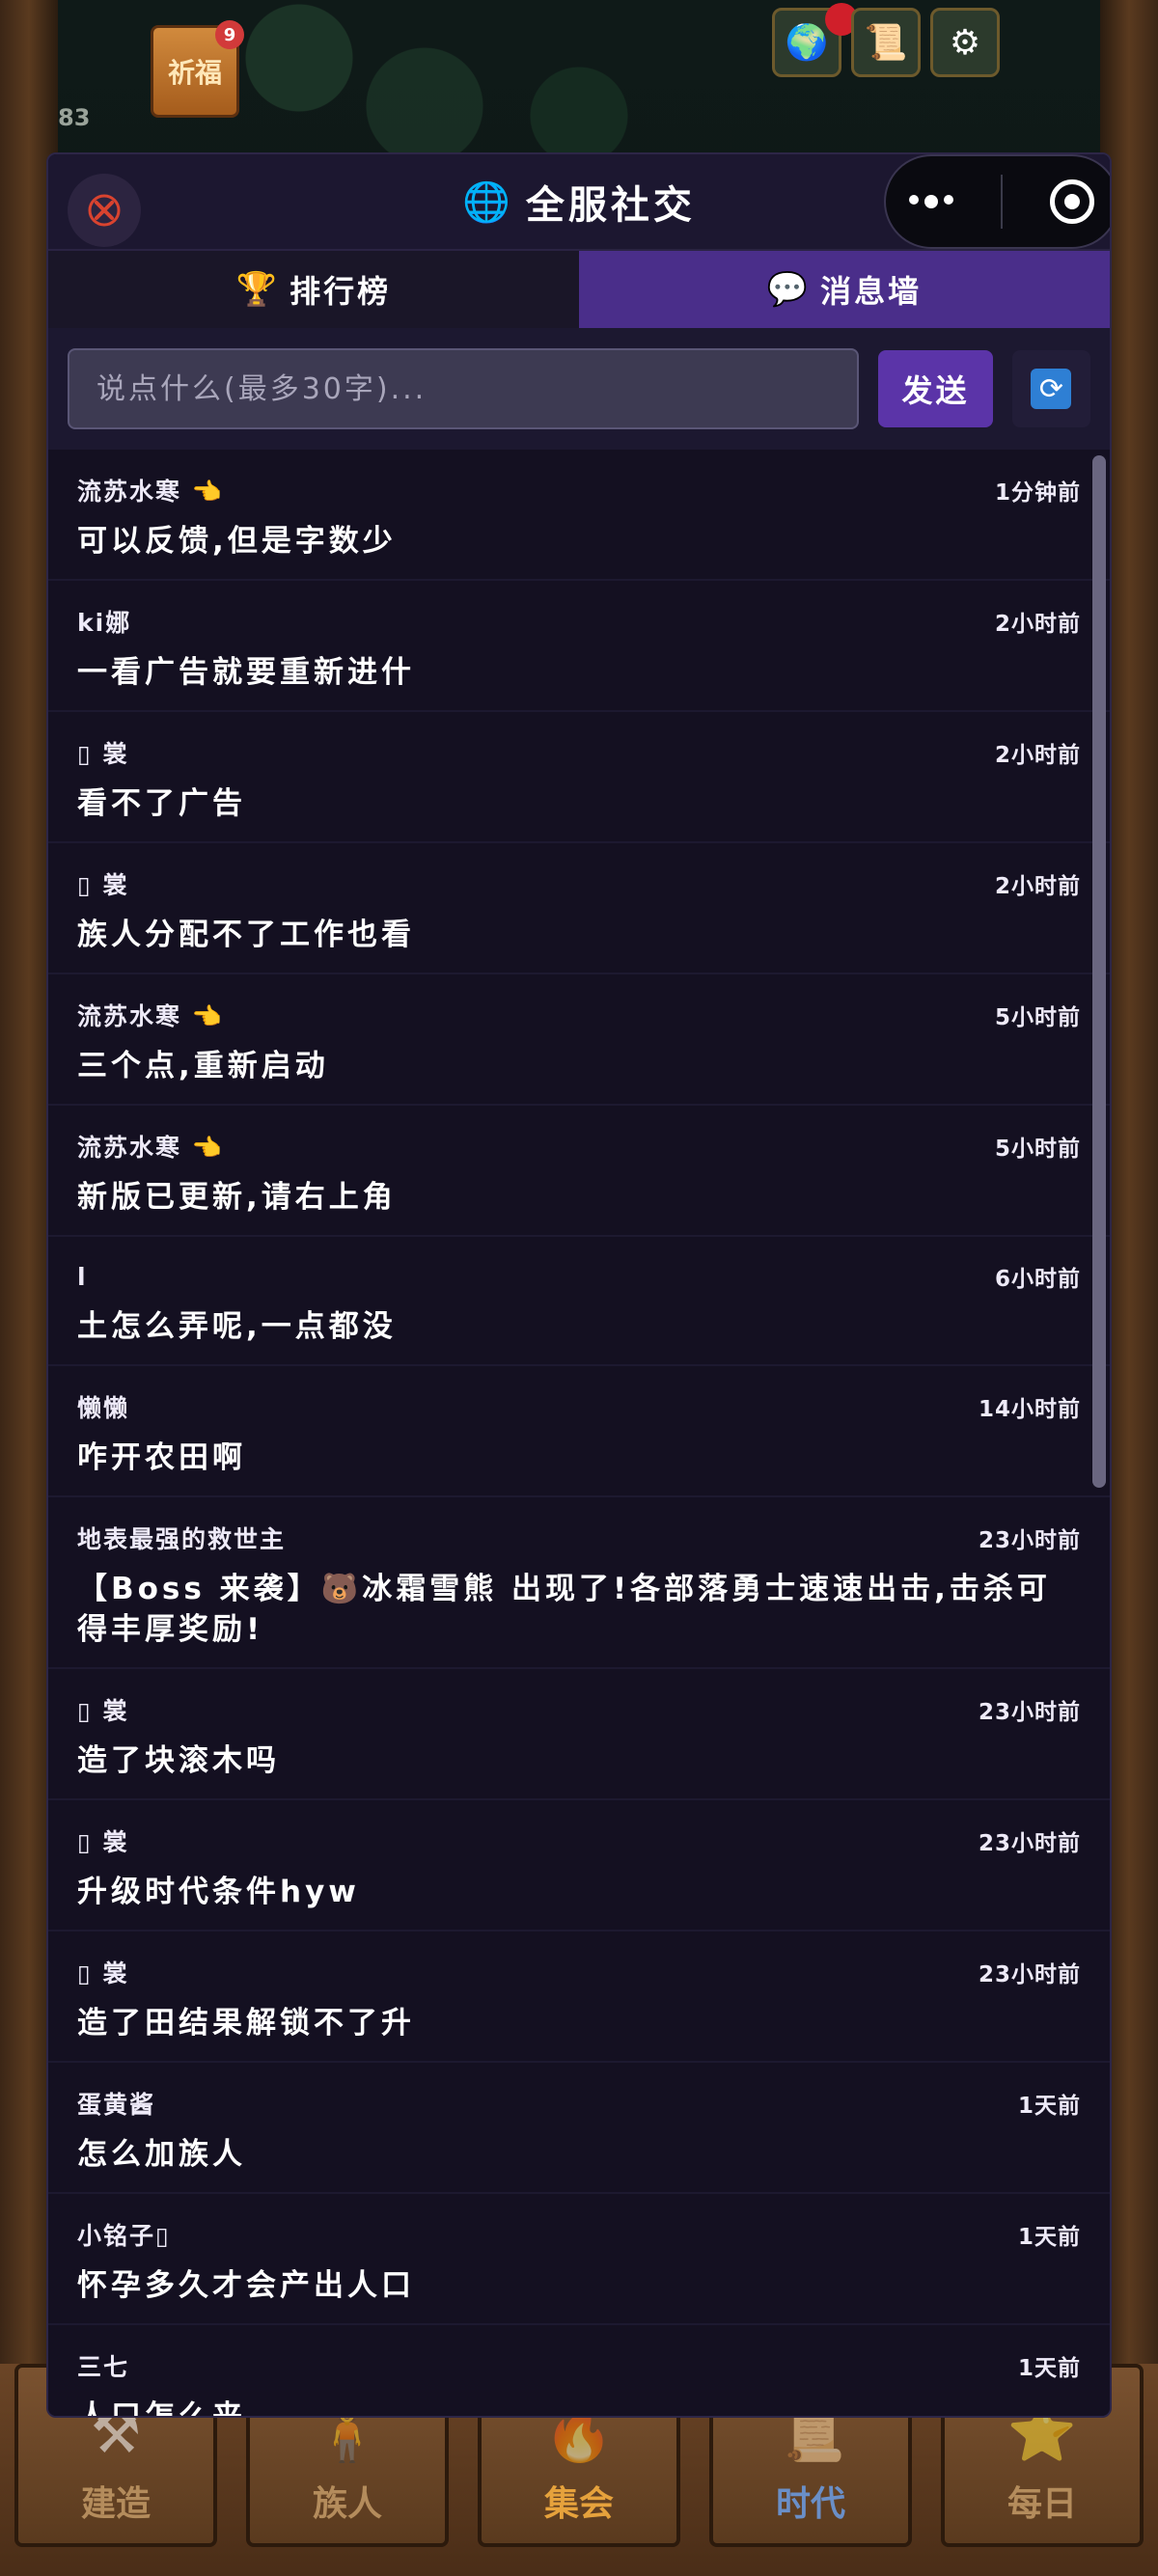  Describe the element at coordinates (124, 2236) in the screenshot. I see `message-user: 小铭子▯` at that location.